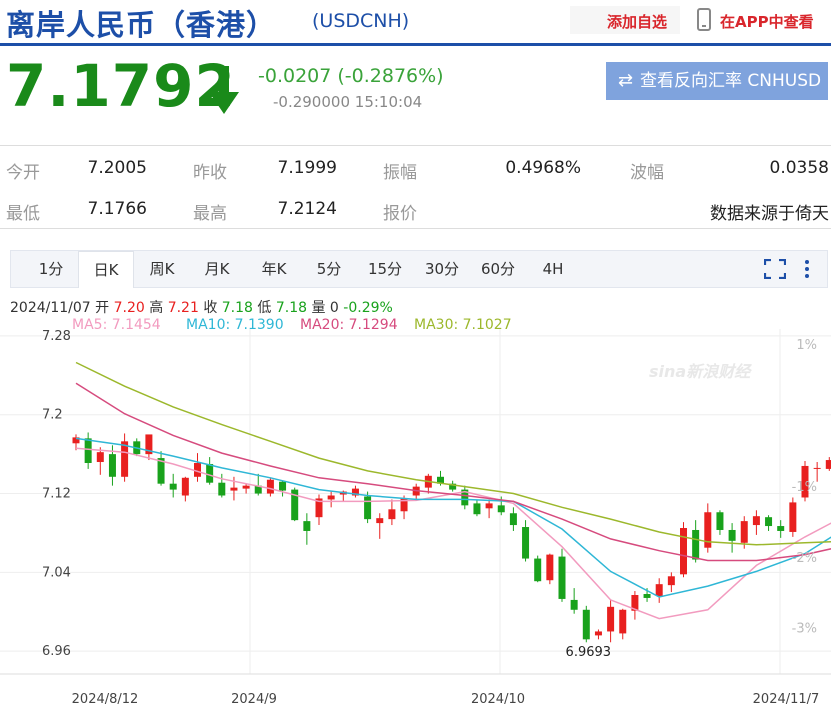 This screenshot has width=831, height=709. Describe the element at coordinates (415, 22) in the screenshot. I see `header: 离岸人民币（香港） (USDCNH) 添加自选 在APP中查看` at that location.